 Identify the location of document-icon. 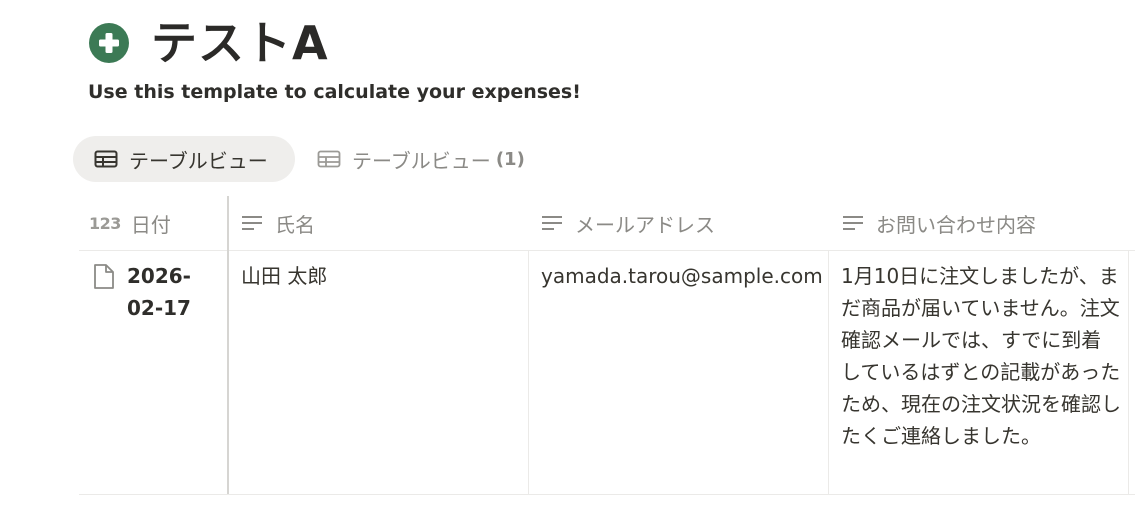
(104, 276).